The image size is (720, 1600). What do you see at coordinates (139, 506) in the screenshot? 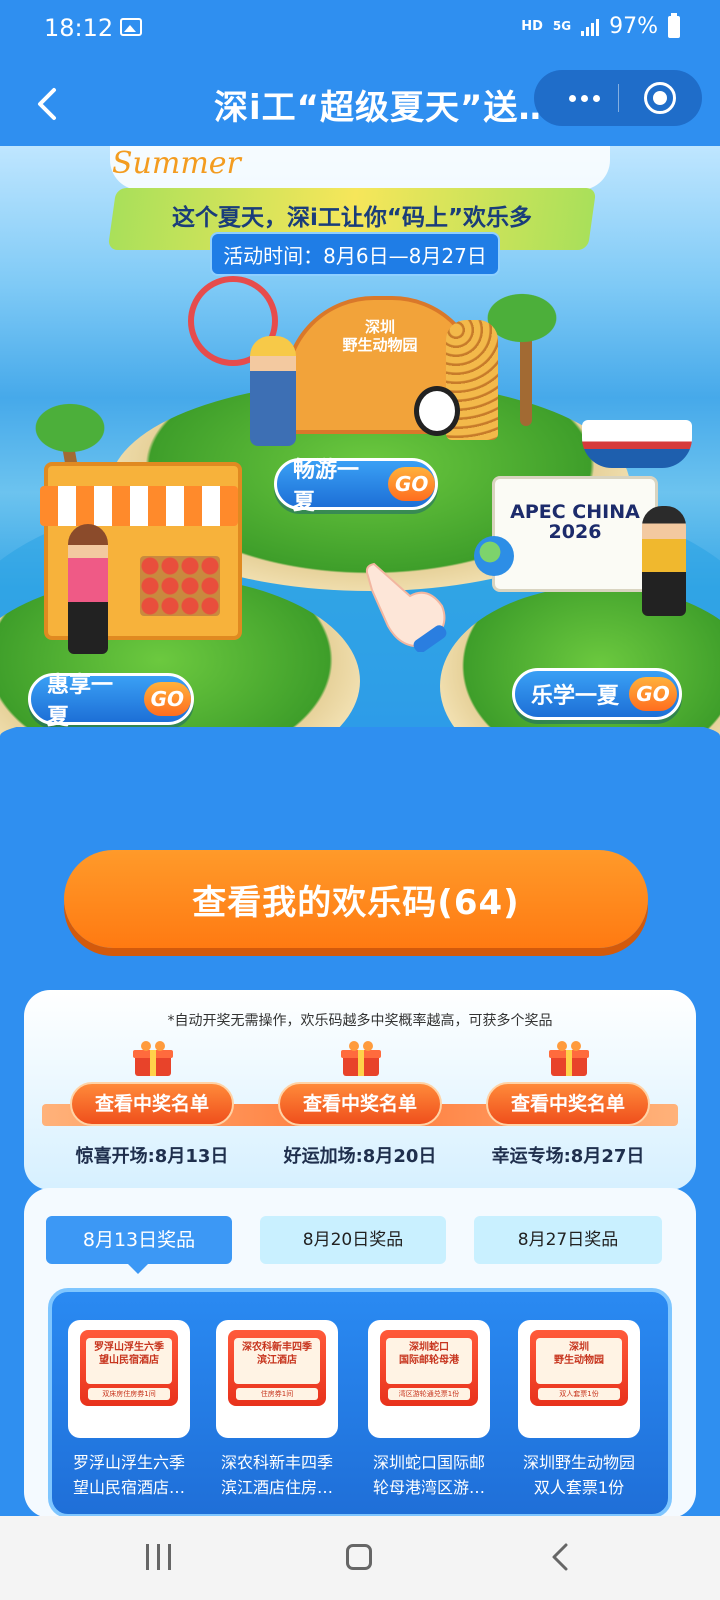
I see `shop-awning` at bounding box center [139, 506].